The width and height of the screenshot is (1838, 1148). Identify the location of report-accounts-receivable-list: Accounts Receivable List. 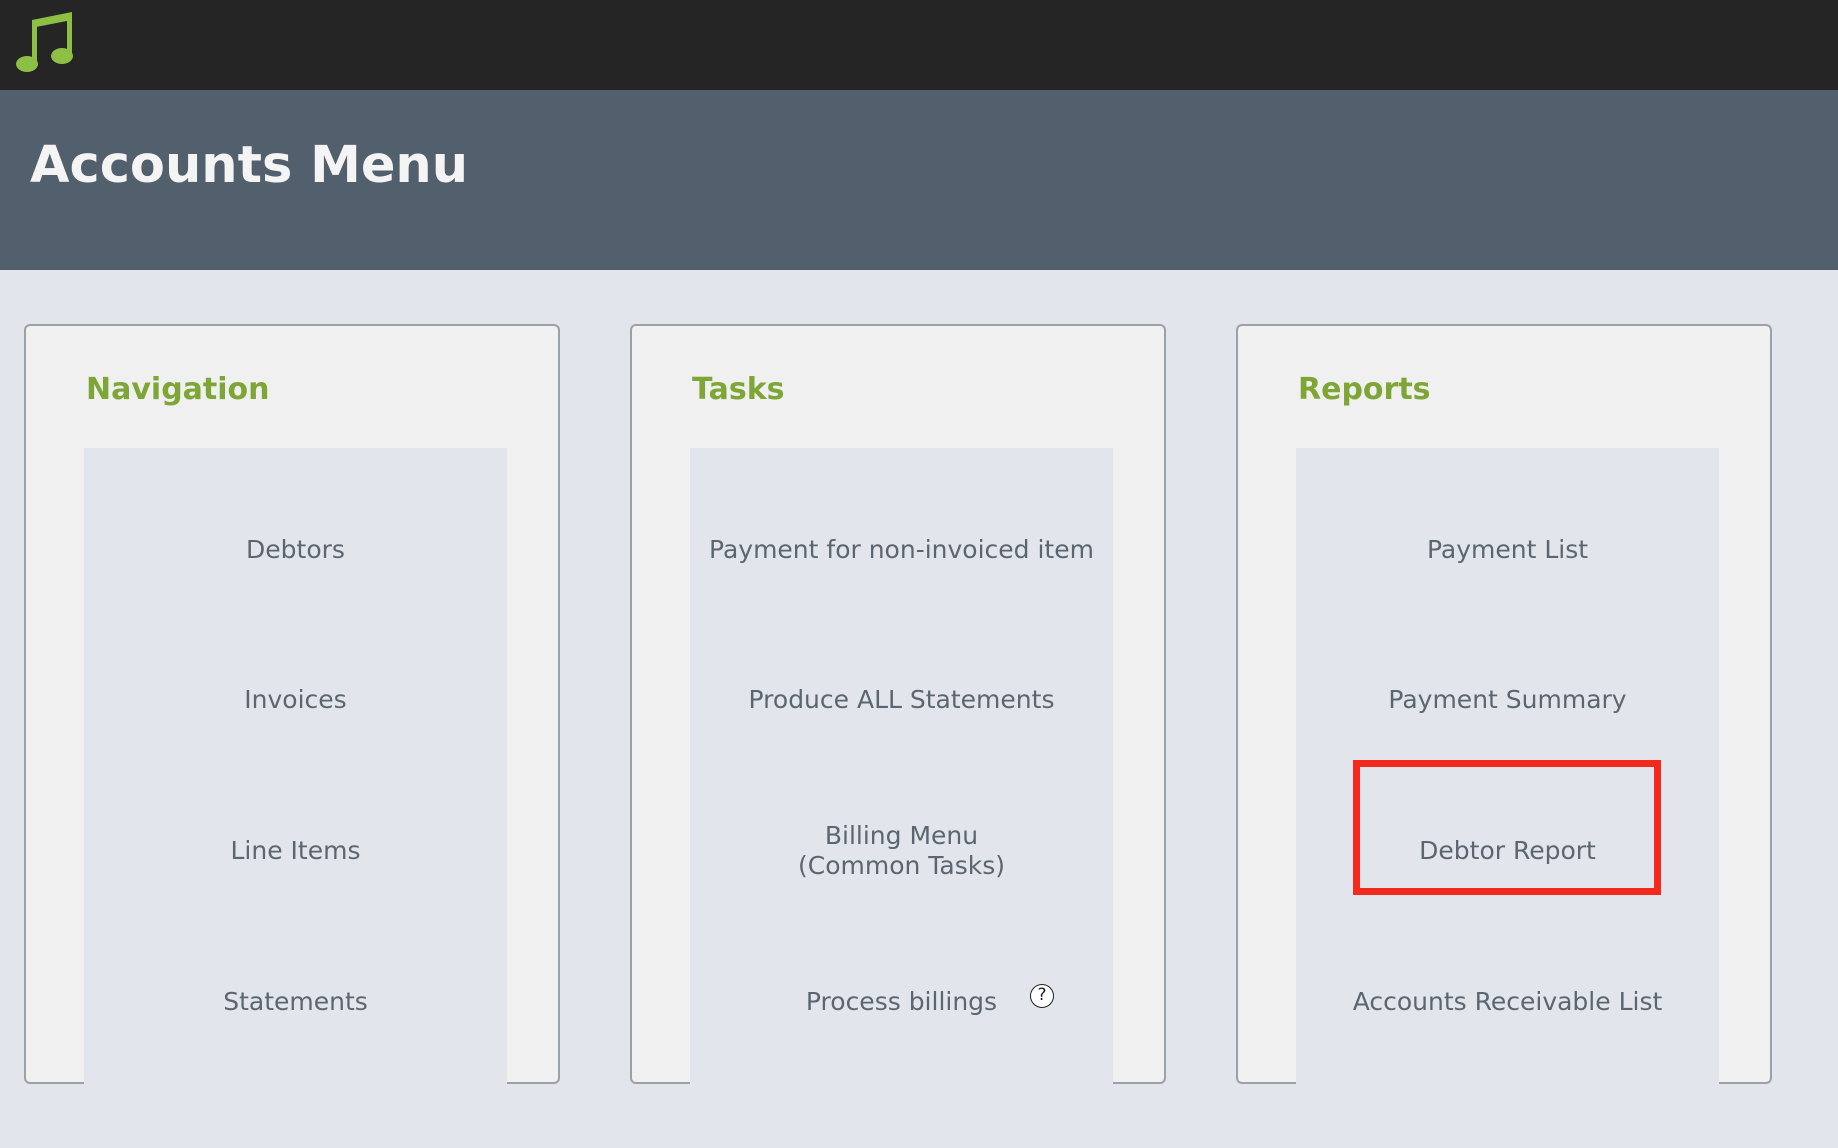
(1507, 1002).